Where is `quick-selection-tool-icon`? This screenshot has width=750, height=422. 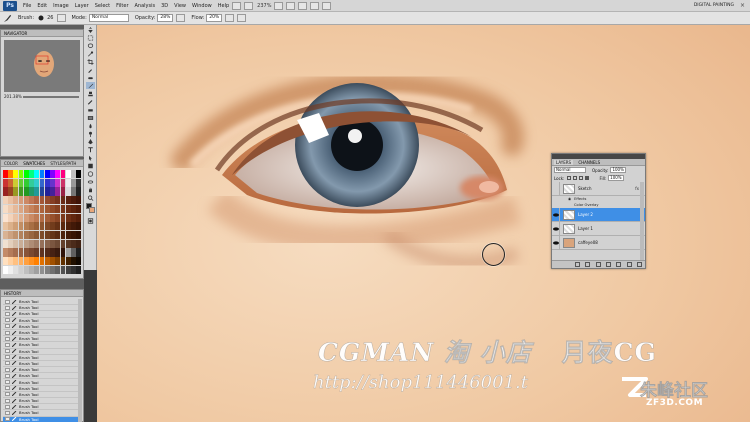
quick-selection-tool-icon is located at coordinates (90, 53).